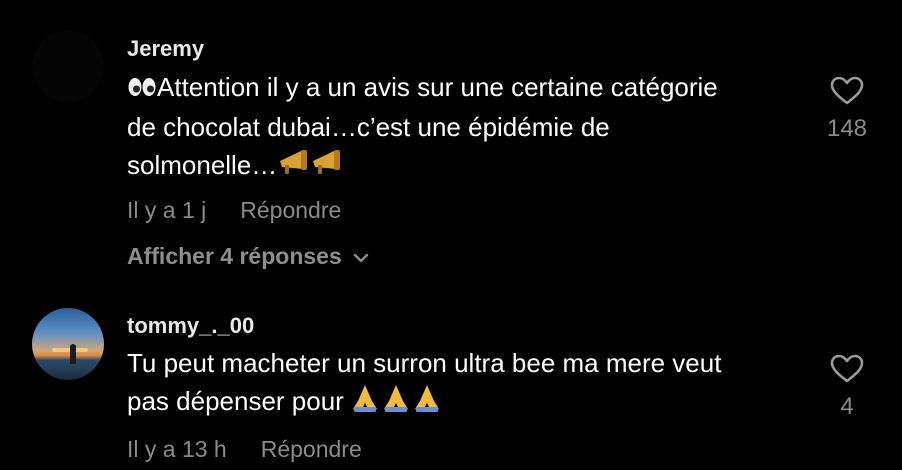 Image resolution: width=902 pixels, height=470 pixels. What do you see at coordinates (165, 49) in the screenshot?
I see `comment-username: Jeremy` at bounding box center [165, 49].